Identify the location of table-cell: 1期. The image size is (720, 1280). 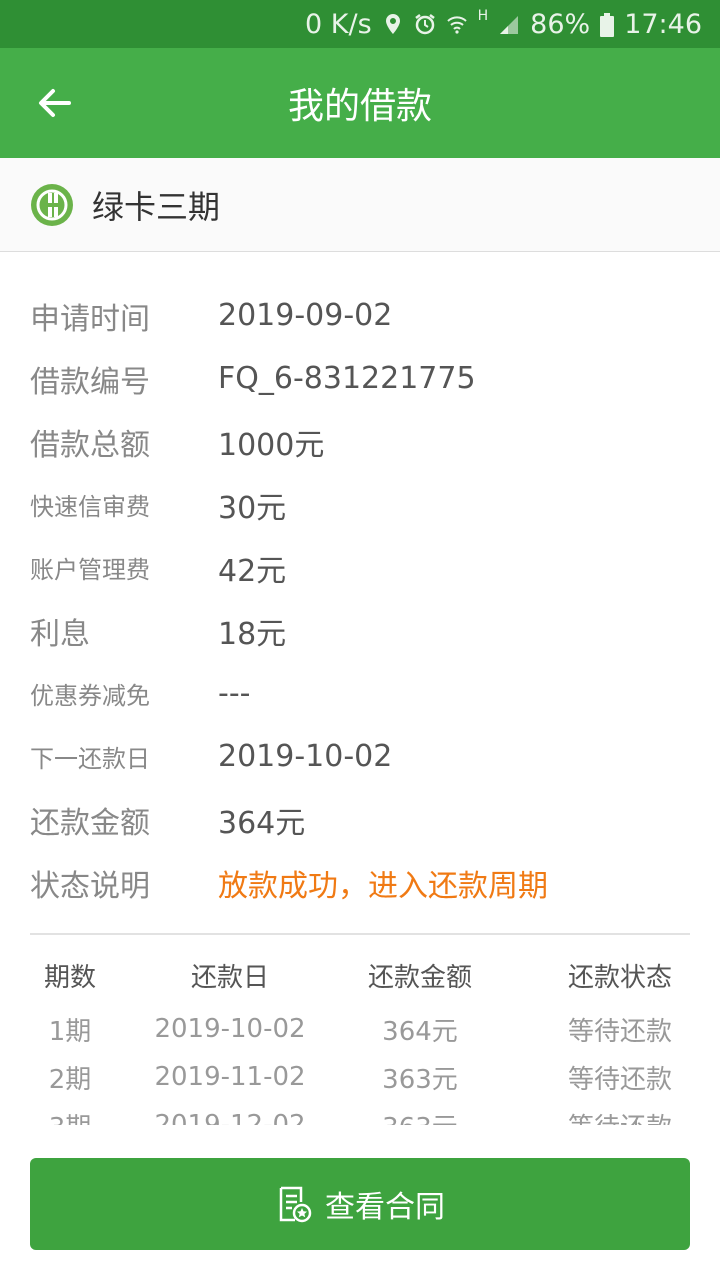
(70, 1031).